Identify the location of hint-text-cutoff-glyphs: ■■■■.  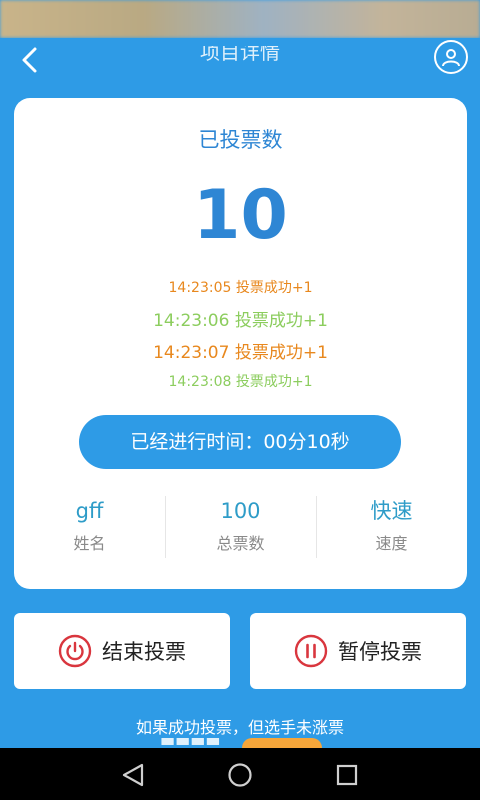
(190, 742).